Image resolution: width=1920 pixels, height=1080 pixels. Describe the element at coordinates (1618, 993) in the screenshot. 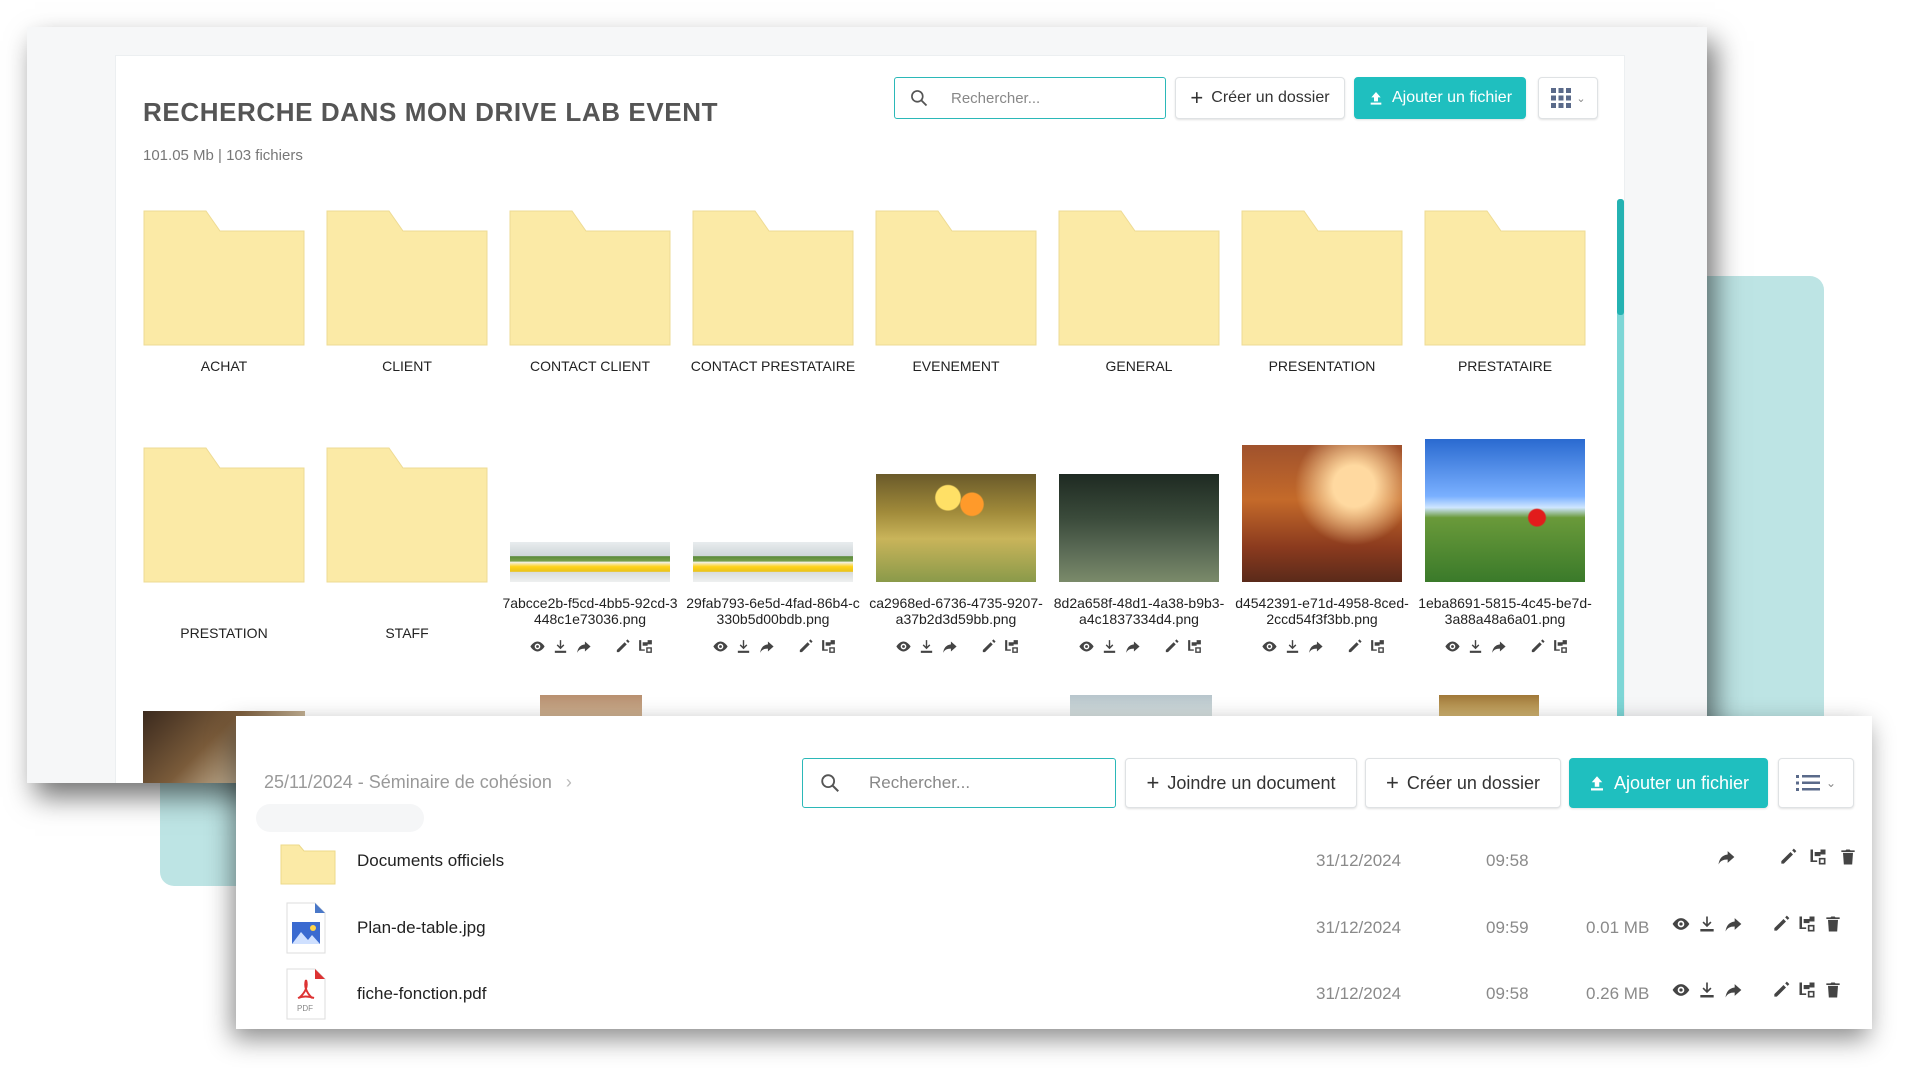

I see `item-size: 0.26 MB` at that location.